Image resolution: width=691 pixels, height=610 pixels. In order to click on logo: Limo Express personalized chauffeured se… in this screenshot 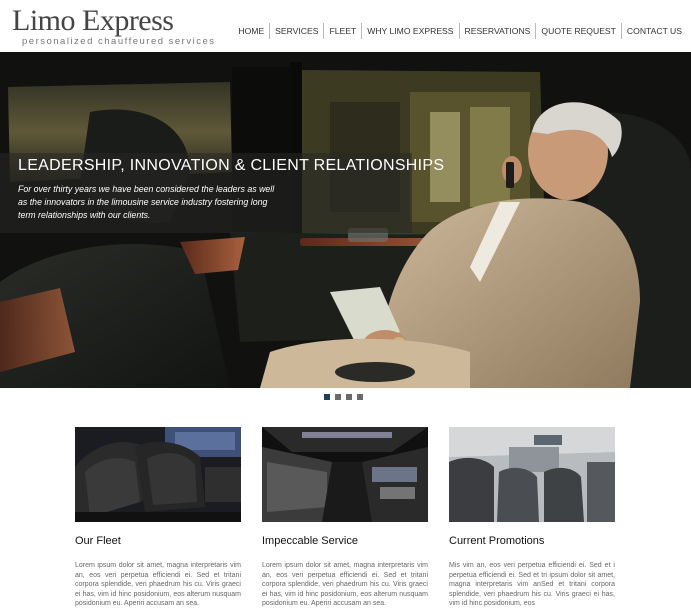, I will do `click(114, 26)`.